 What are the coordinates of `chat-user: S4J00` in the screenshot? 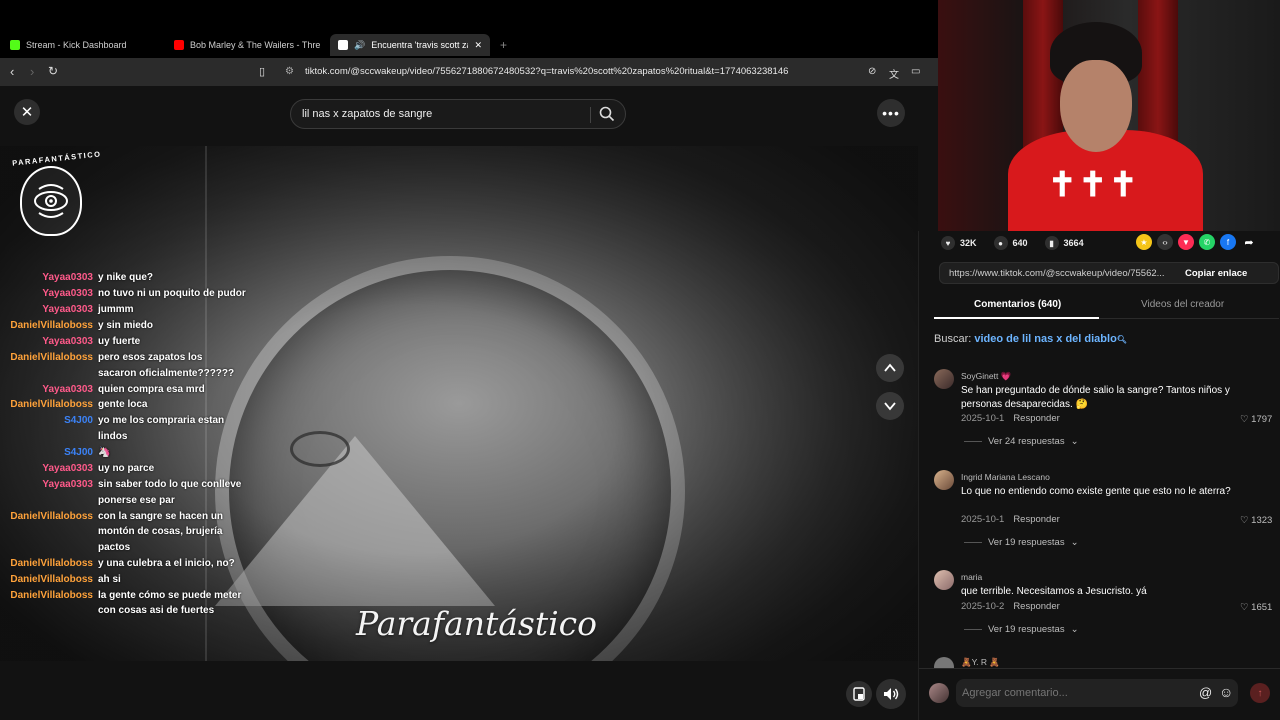 It's located at (78, 421).